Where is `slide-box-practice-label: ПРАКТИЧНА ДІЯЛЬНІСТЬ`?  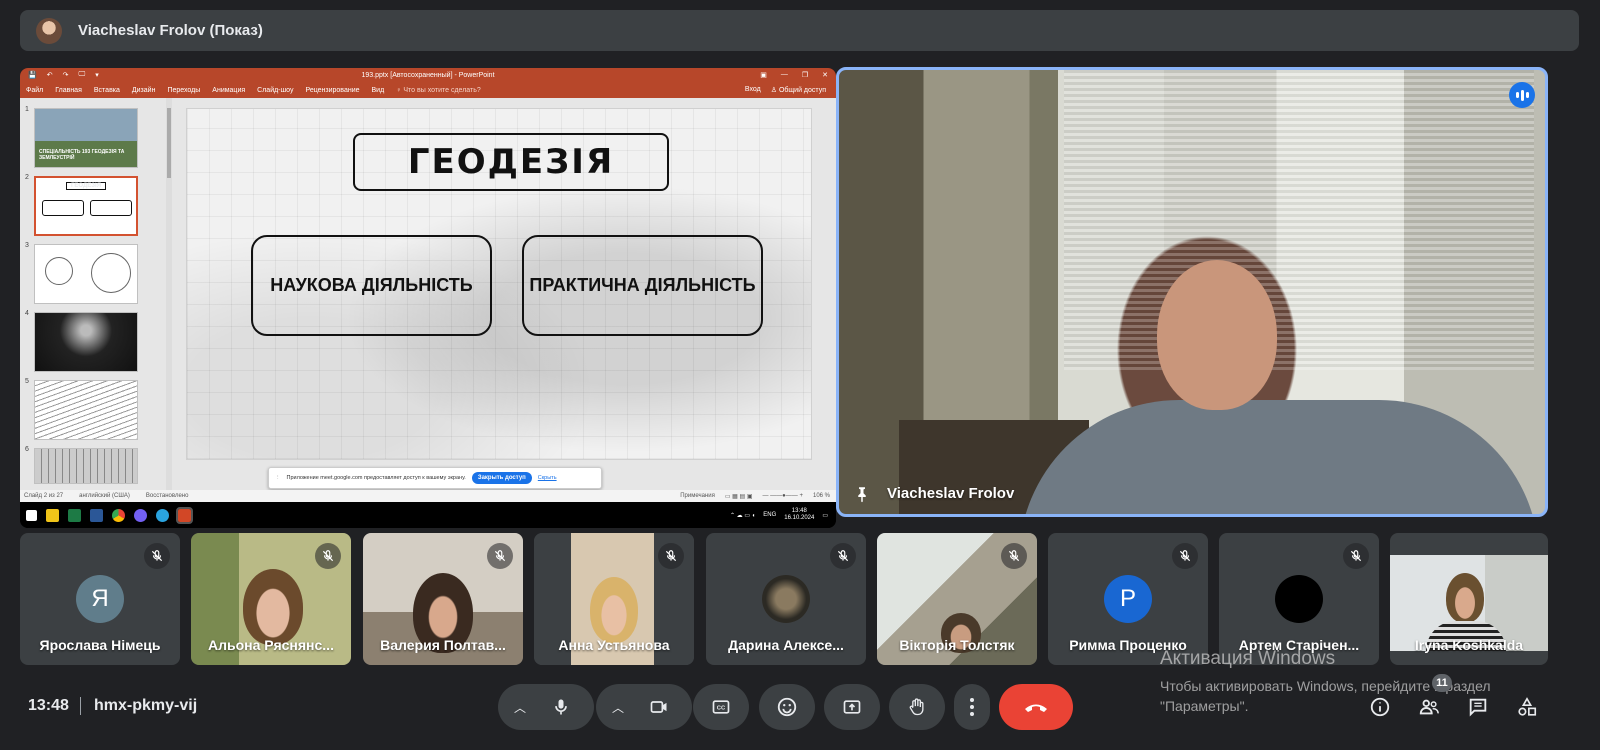 slide-box-practice-label: ПРАКТИЧНА ДІЯЛЬНІСТЬ is located at coordinates (642, 285).